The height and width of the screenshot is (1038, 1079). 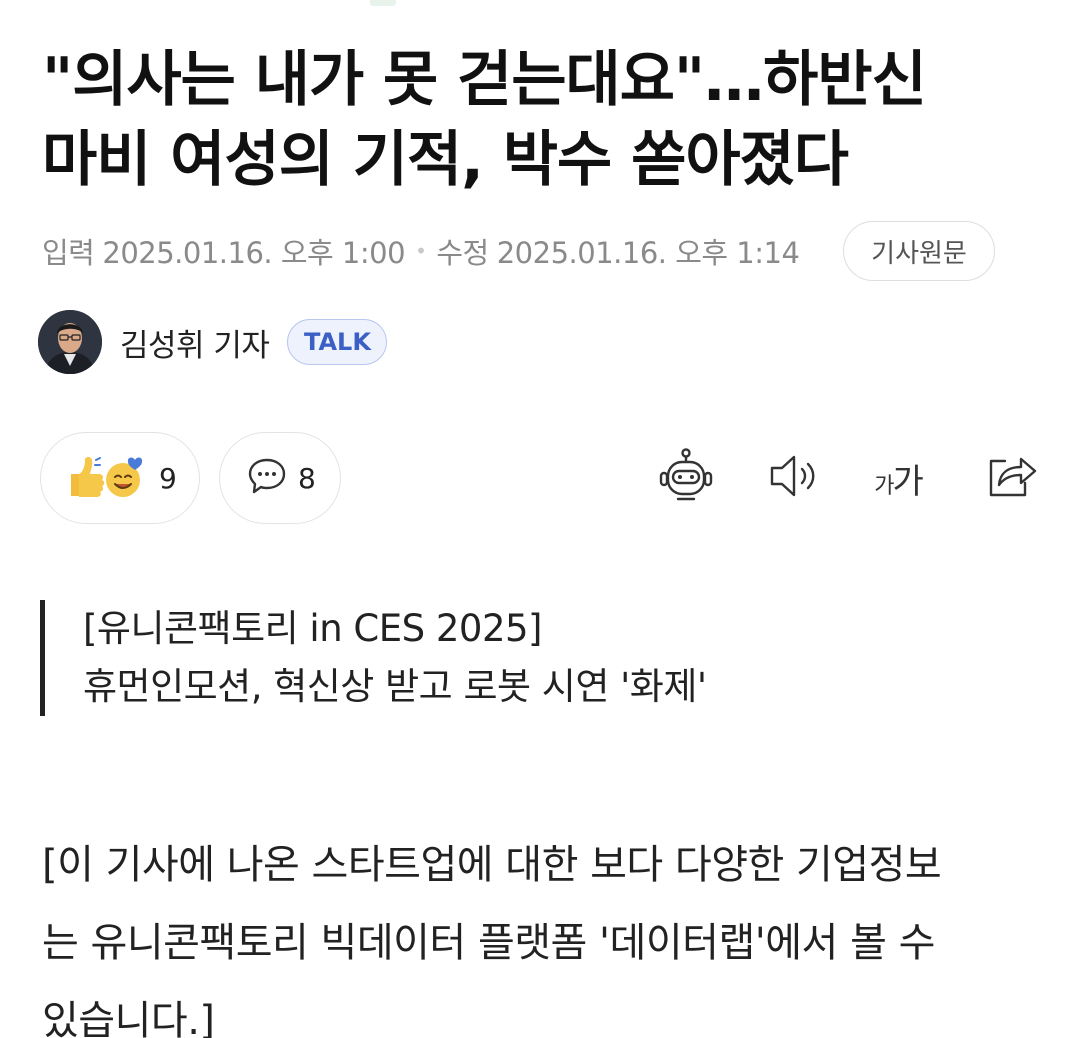 I want to click on input-label: 입력, so click(x=68, y=253).